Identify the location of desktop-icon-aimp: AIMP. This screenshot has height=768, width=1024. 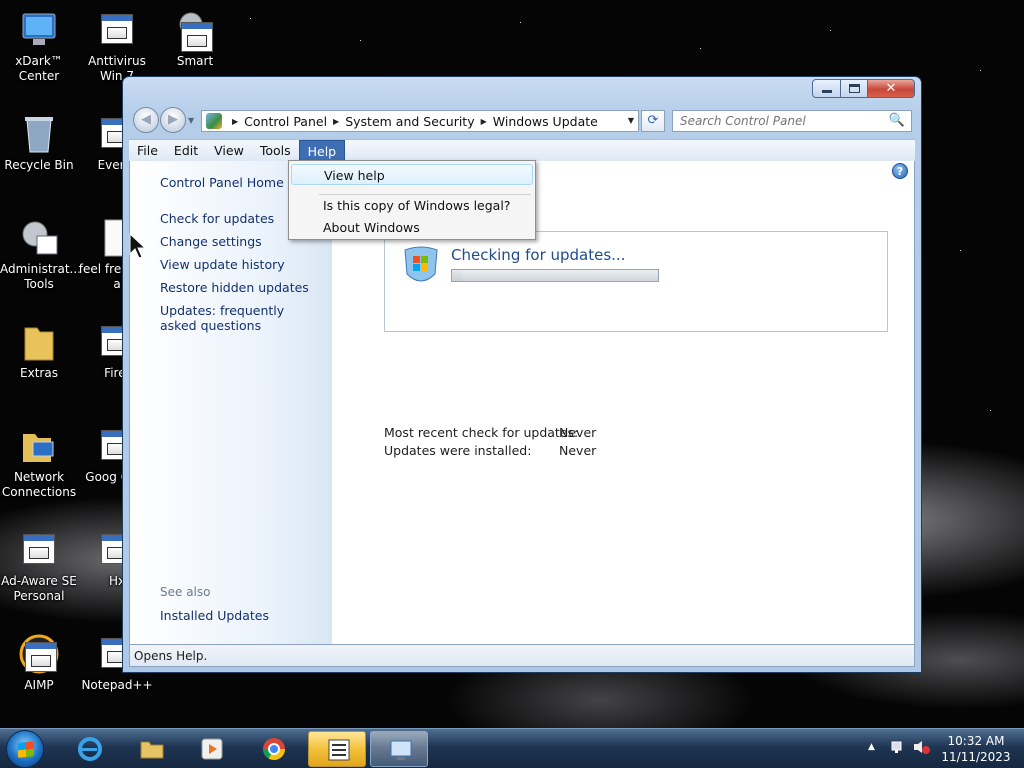
(39, 662).